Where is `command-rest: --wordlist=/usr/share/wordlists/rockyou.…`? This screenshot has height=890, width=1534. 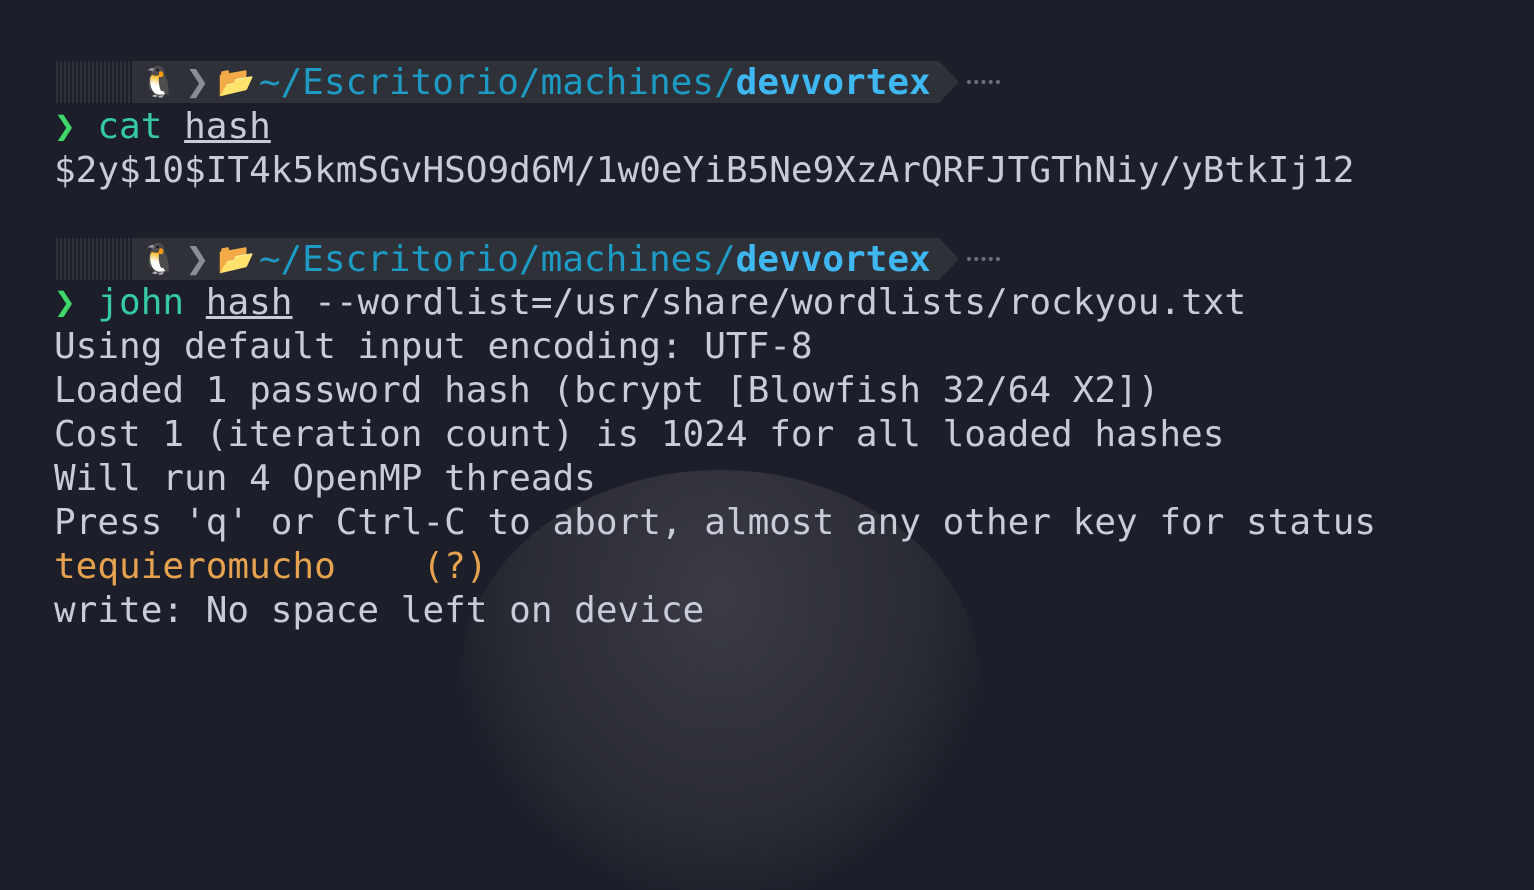 command-rest: --wordlist=/usr/share/wordlists/rockyou.… is located at coordinates (769, 302).